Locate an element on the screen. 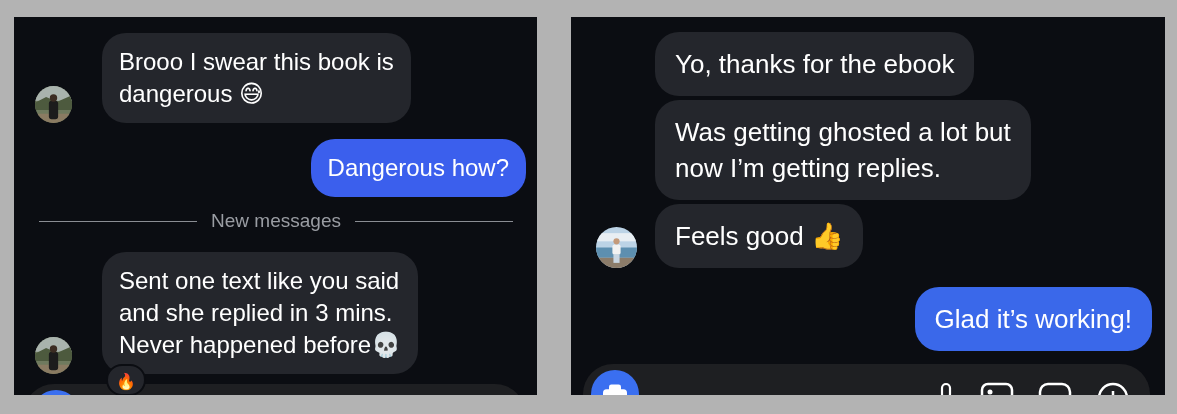 Image resolution: width=1177 pixels, height=414 pixels. message-bubble: Dangerous how? is located at coordinates (418, 168).